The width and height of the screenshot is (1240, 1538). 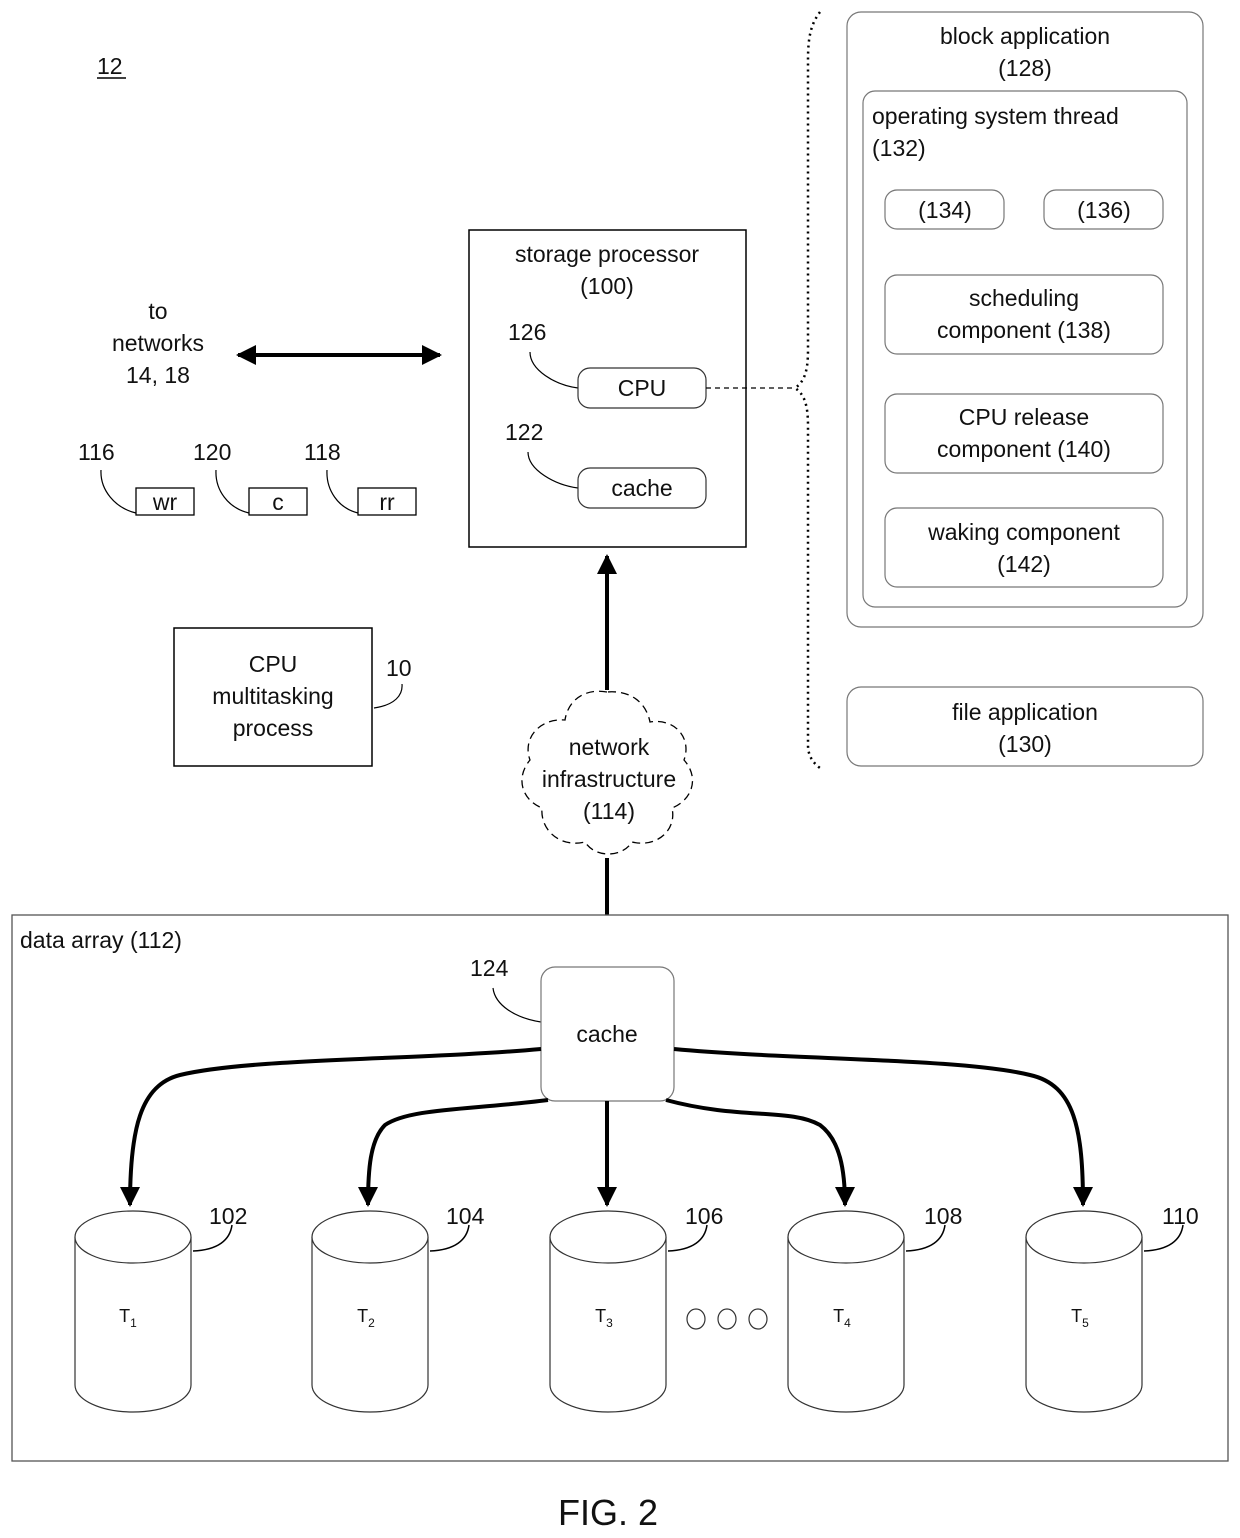 I want to click on figure-ref-number: 12, so click(x=110, y=66).